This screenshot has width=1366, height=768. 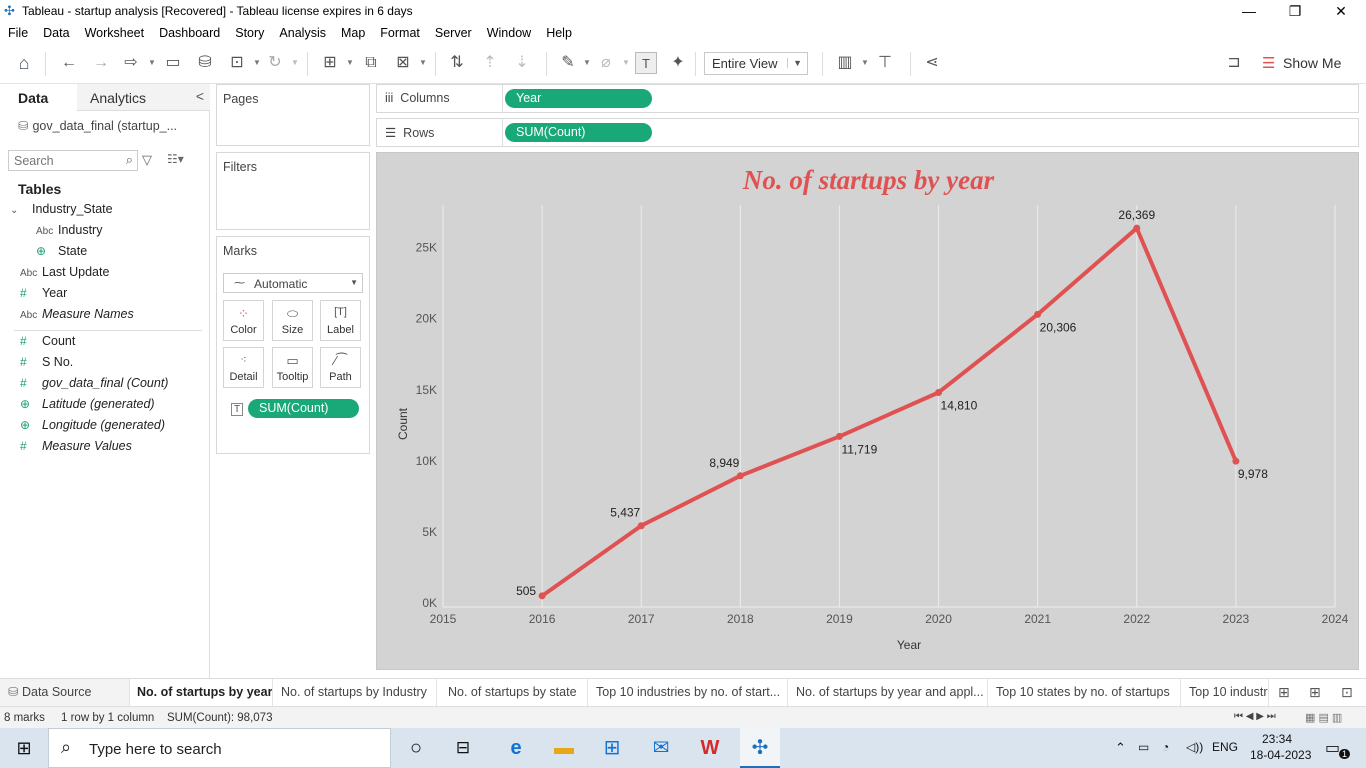 I want to click on rows-shelf: ☰ Rows SUM(Count), so click(x=867, y=132).